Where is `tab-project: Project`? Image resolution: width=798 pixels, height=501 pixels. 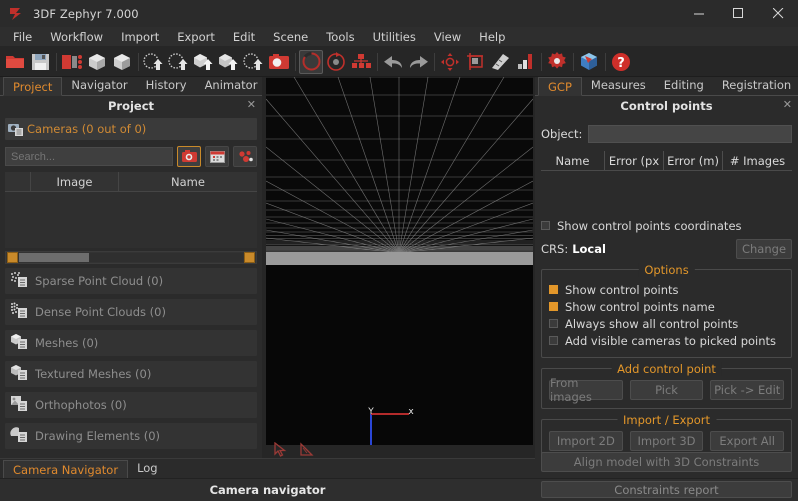 tab-project: Project is located at coordinates (33, 86).